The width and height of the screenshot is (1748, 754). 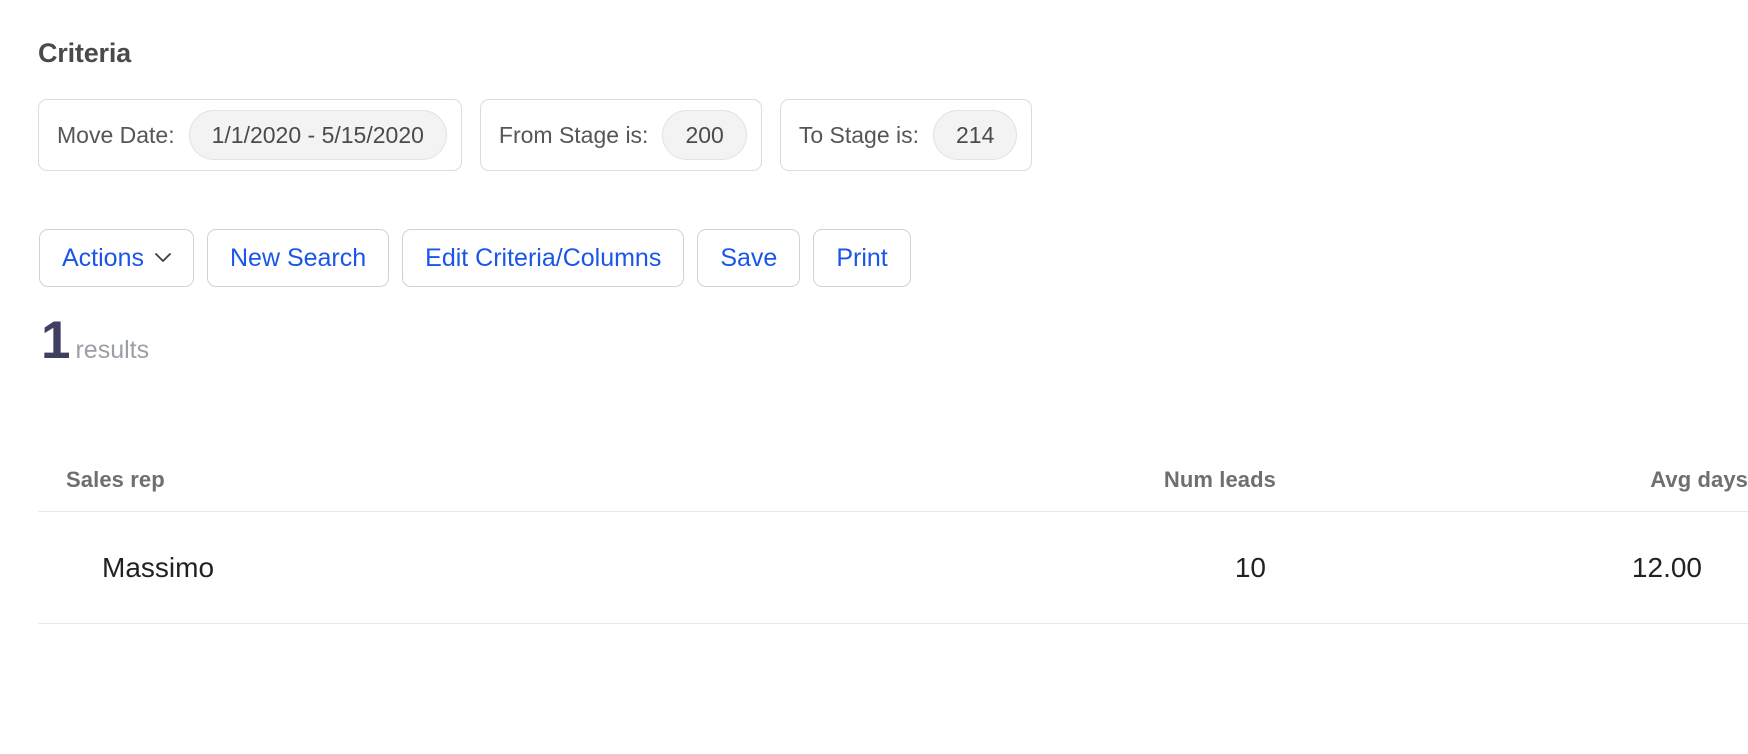 I want to click on criteria-filter-value: 214, so click(x=975, y=135).